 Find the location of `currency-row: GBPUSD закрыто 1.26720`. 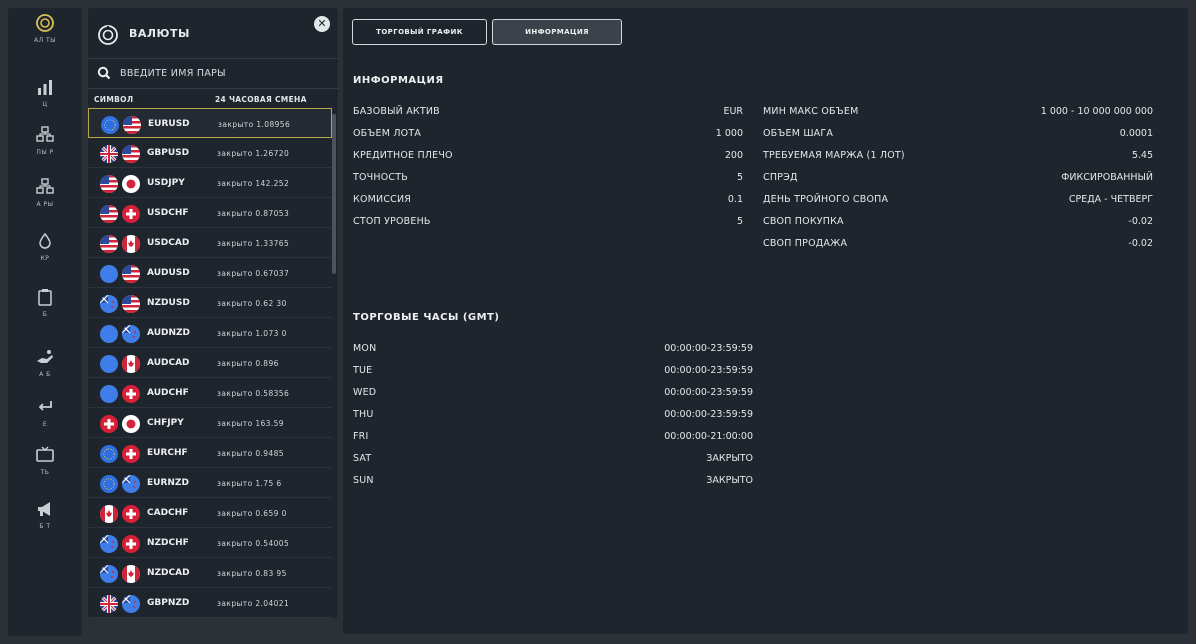

currency-row: GBPUSD закрыто 1.26720 is located at coordinates (210, 153).